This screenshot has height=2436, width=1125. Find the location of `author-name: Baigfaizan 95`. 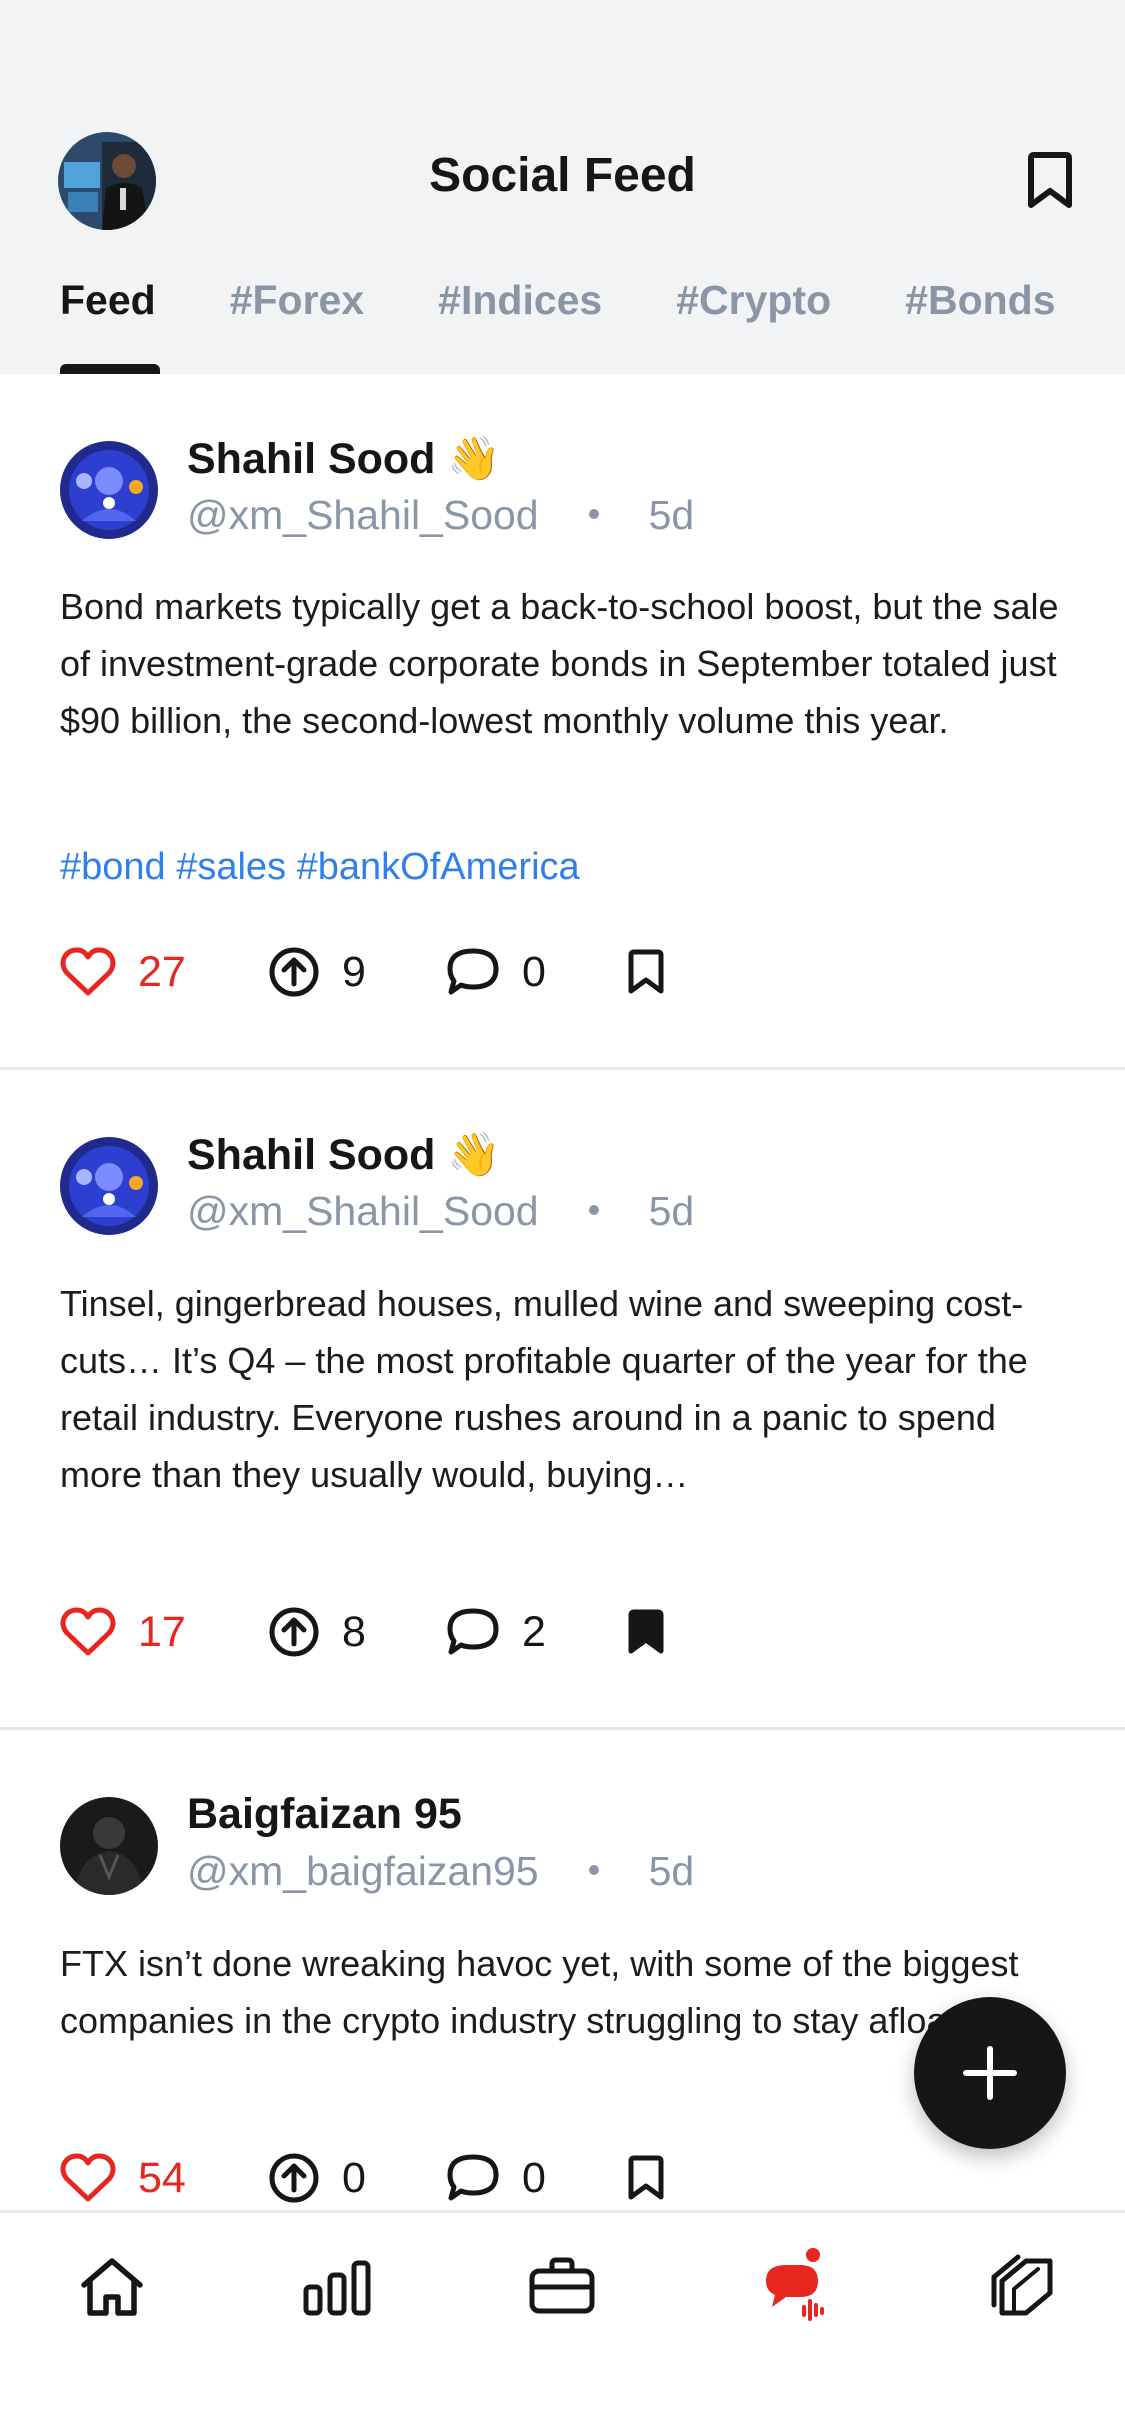

author-name: Baigfaizan 95 is located at coordinates (324, 1814).